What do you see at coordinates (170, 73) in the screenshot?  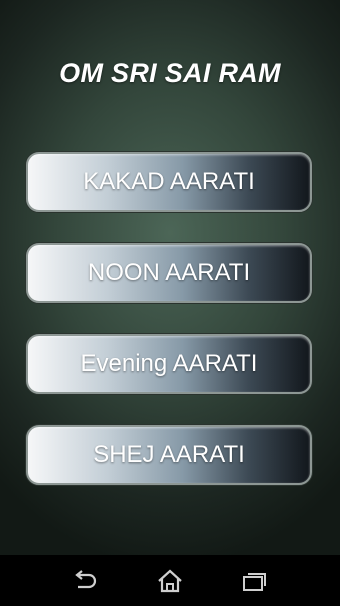 I see `page-title: OM SRI SAI RAM` at bounding box center [170, 73].